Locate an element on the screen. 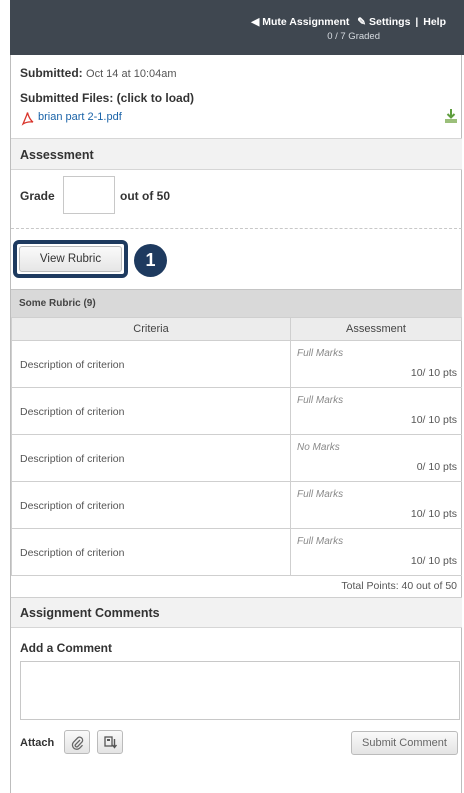 The height and width of the screenshot is (793, 464). submit-comment-button: Submit Comment is located at coordinates (404, 743).